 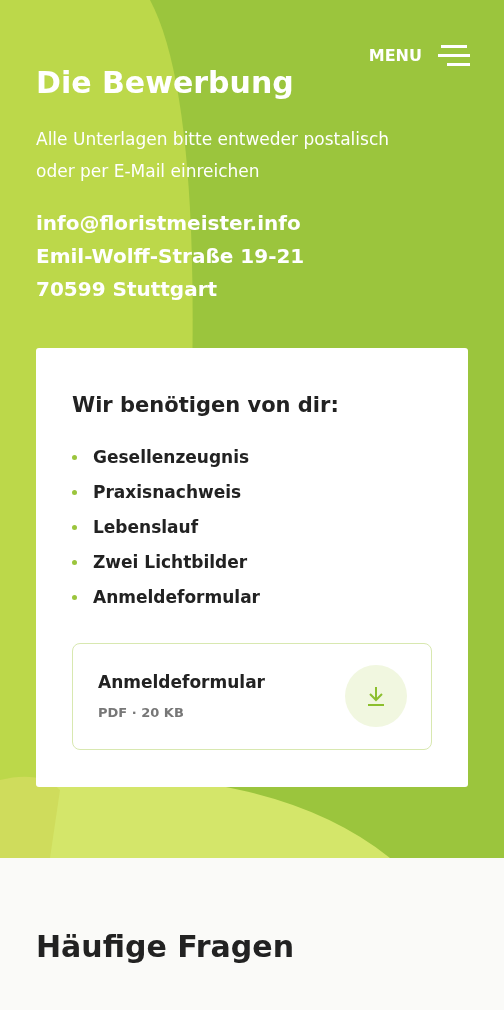 What do you see at coordinates (127, 289) in the screenshot?
I see `city-text: 70599 Stuttgart` at bounding box center [127, 289].